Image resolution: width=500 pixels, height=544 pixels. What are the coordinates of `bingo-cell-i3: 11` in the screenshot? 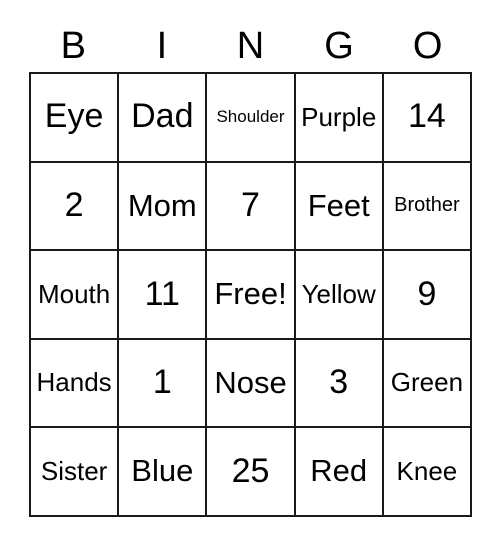 It's located at (163, 295).